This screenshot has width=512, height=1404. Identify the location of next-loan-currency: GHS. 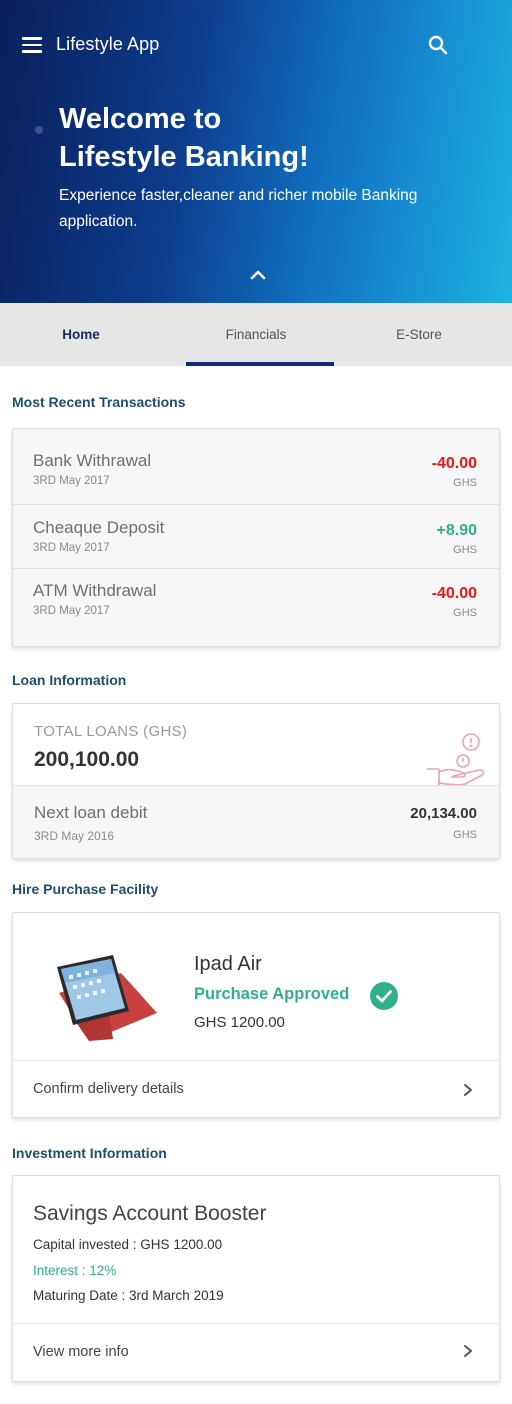
(465, 835).